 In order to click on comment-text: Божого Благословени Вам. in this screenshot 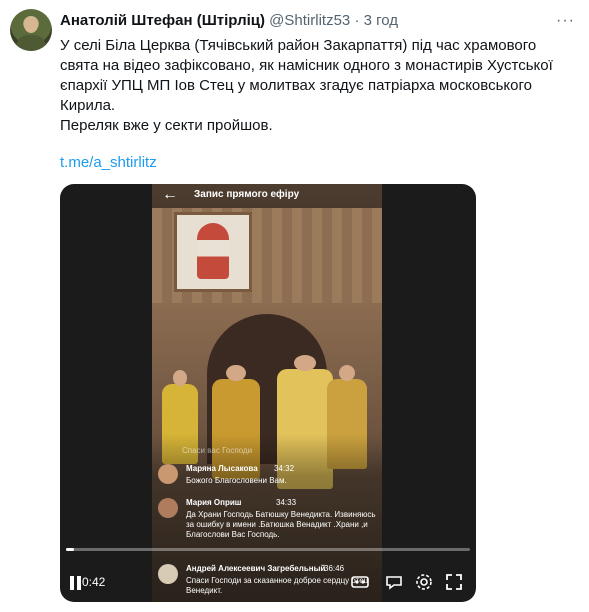, I will do `click(236, 480)`.